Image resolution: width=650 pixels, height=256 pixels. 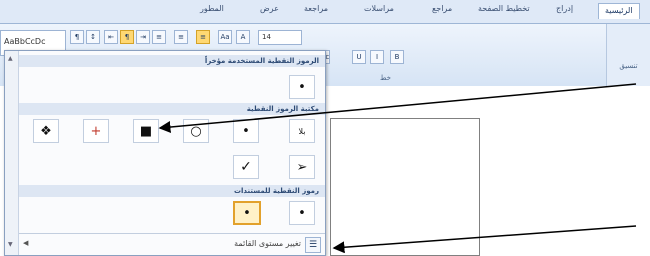 I want to click on numbering-button: ≡, so click(x=181, y=37).